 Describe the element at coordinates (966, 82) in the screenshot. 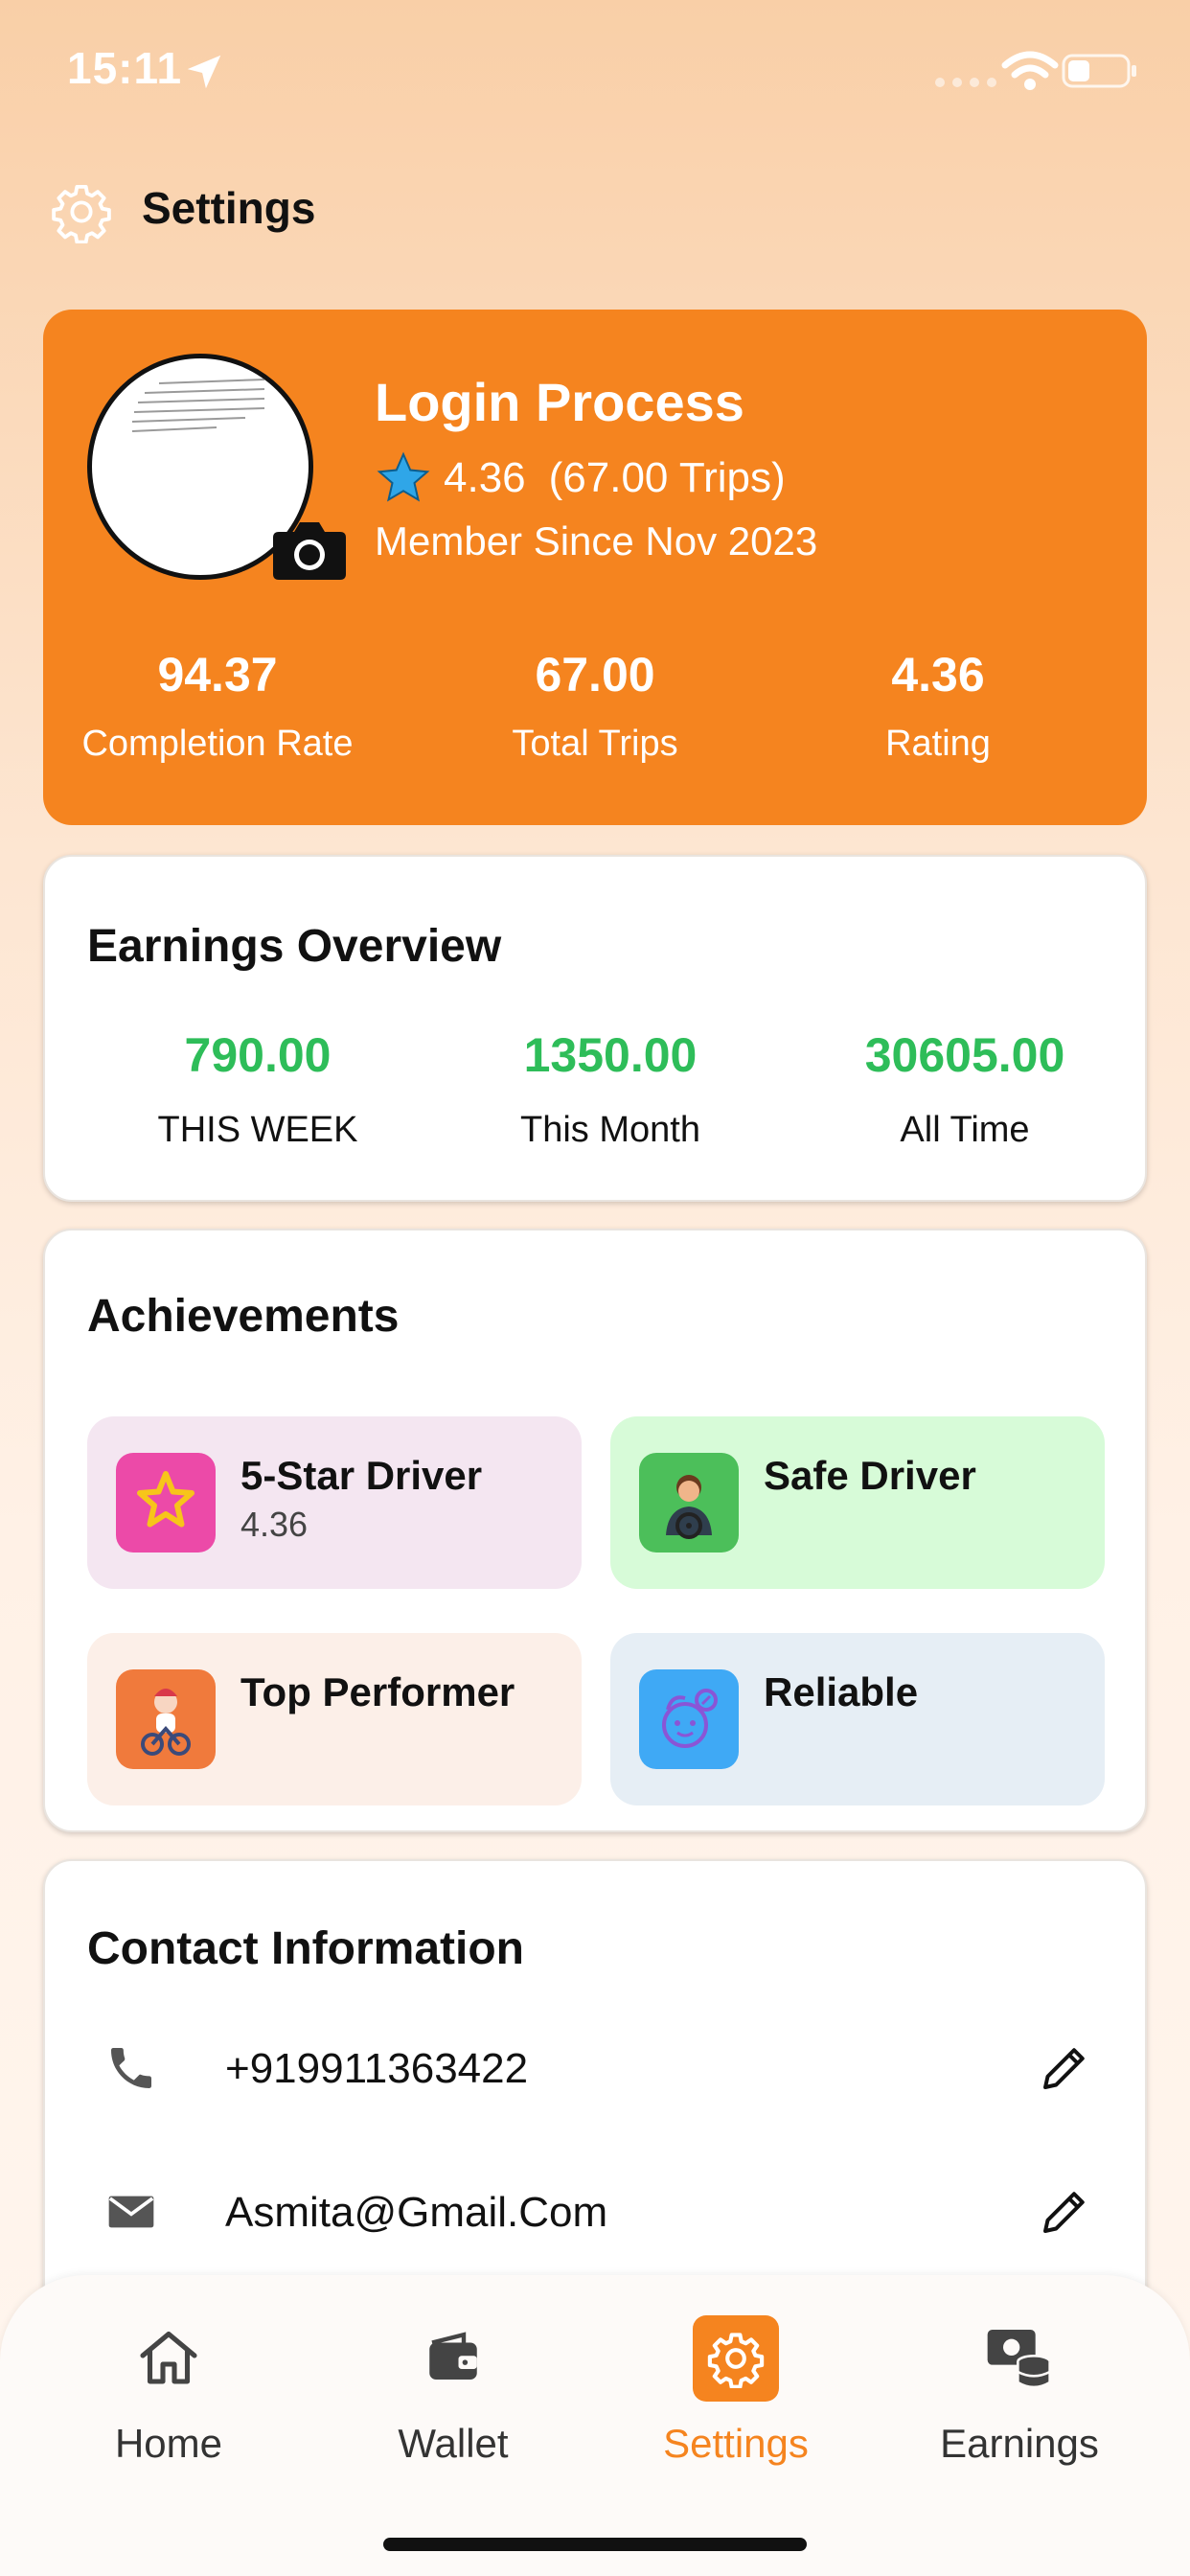

I see `signal-icon` at that location.